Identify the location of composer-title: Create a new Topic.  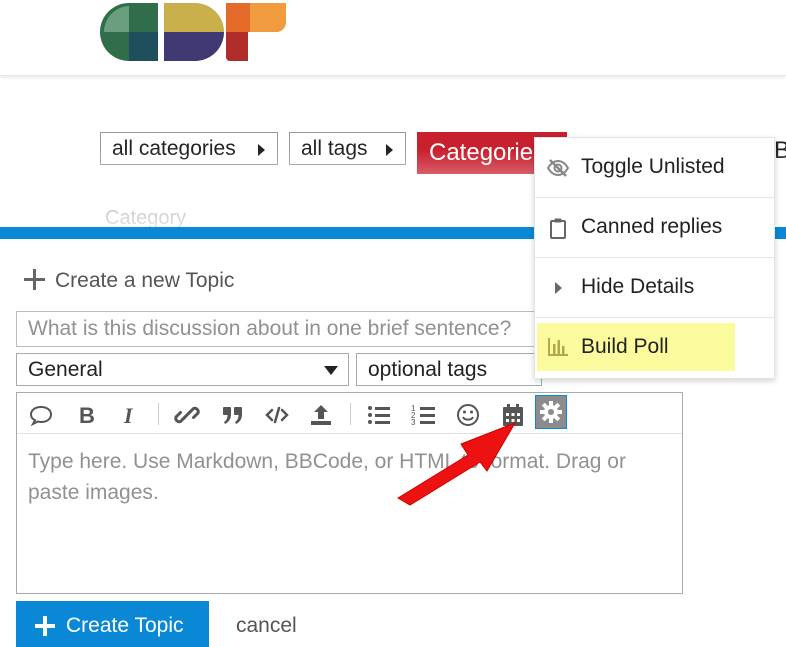
(129, 282).